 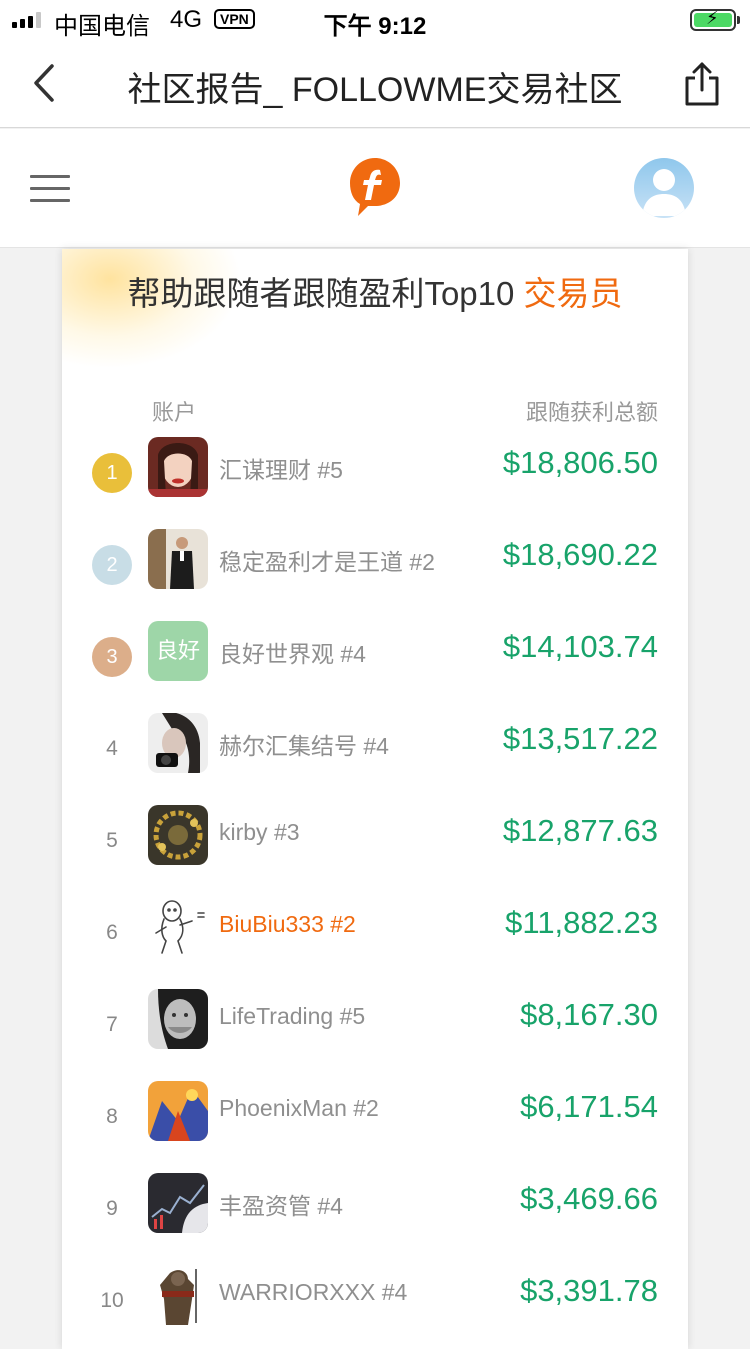 What do you see at coordinates (327, 562) in the screenshot?
I see `trader-name: 稳定盈利才是王道 #2` at bounding box center [327, 562].